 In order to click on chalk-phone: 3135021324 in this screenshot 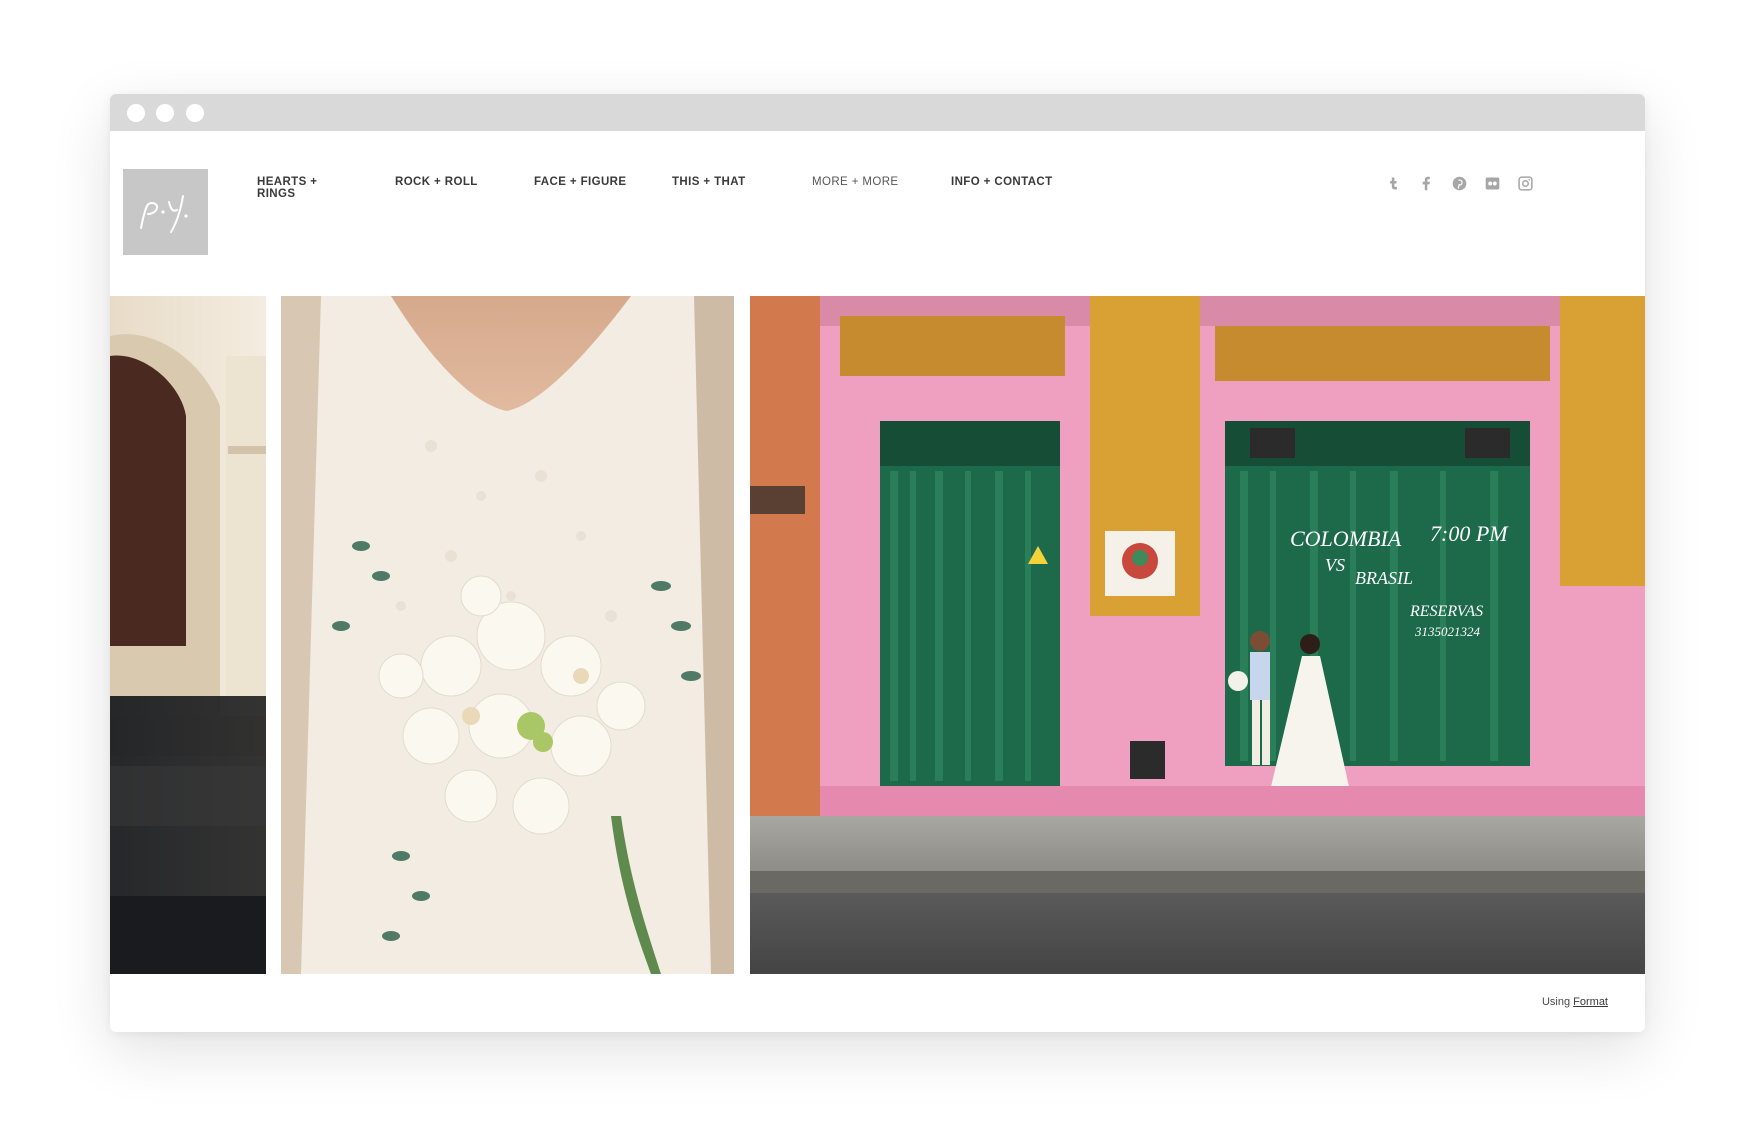, I will do `click(1447, 631)`.